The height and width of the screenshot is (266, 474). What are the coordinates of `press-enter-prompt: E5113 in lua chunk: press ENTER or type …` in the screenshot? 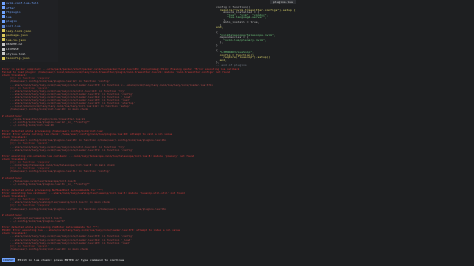 It's located at (71, 260).